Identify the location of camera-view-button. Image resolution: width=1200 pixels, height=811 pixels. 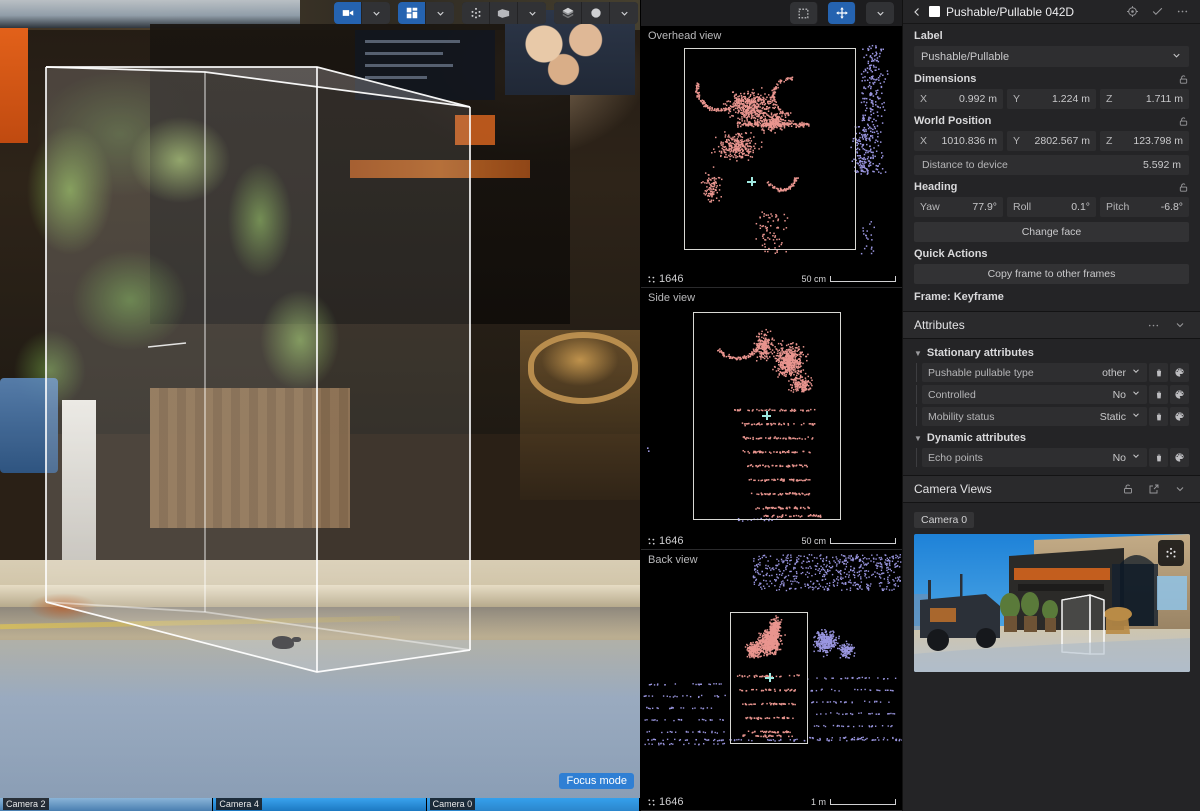
(348, 13).